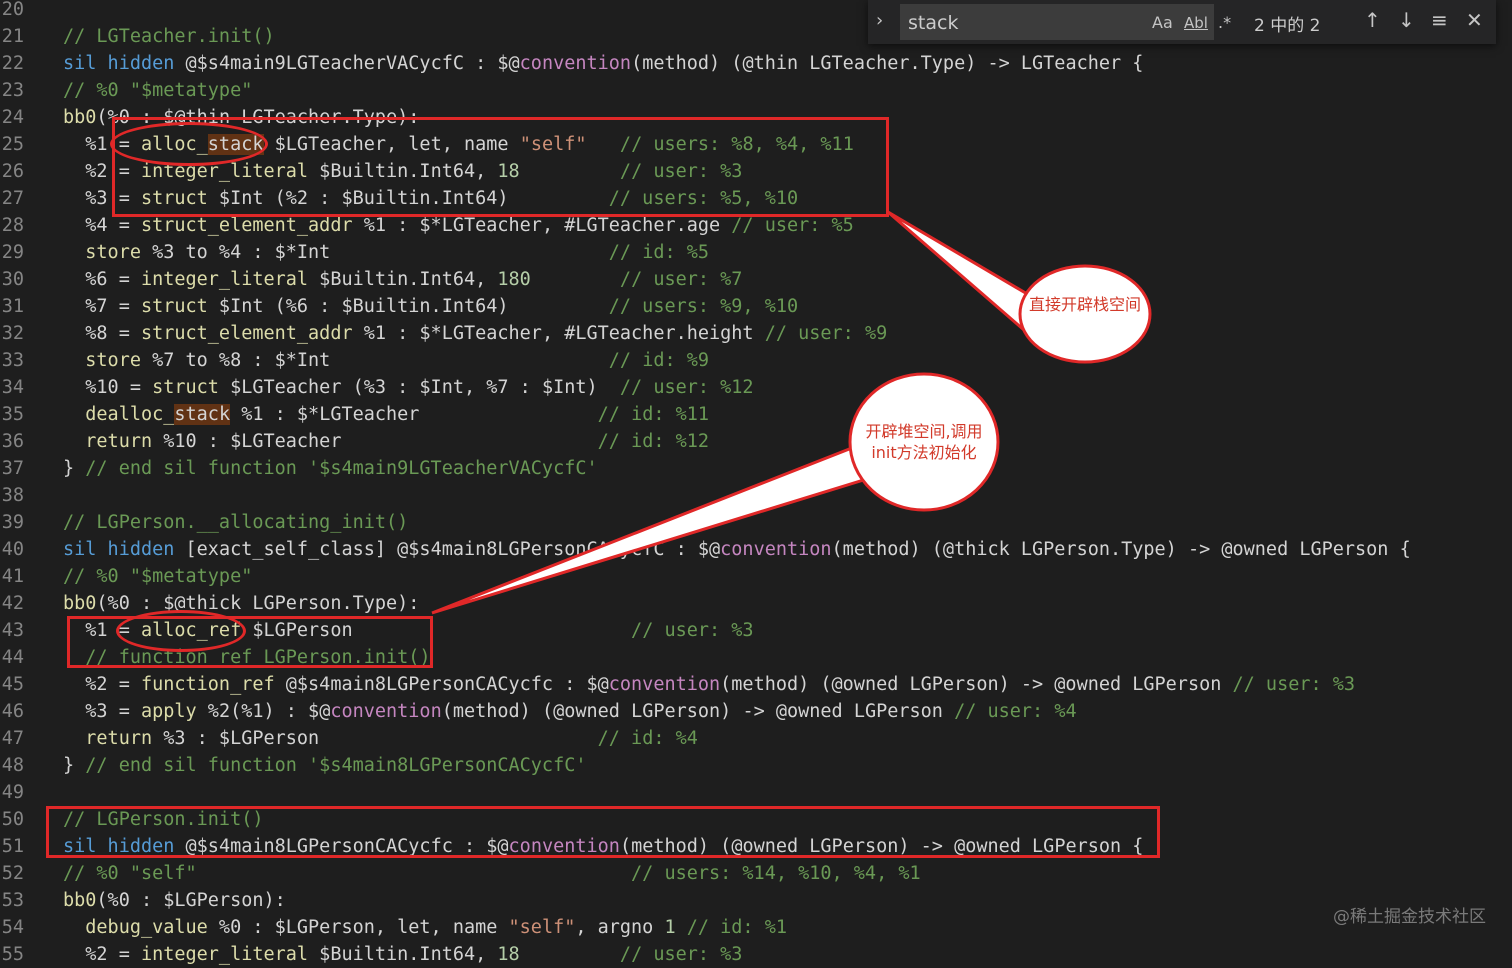  What do you see at coordinates (1474, 20) in the screenshot?
I see `close-icon: ✕` at bounding box center [1474, 20].